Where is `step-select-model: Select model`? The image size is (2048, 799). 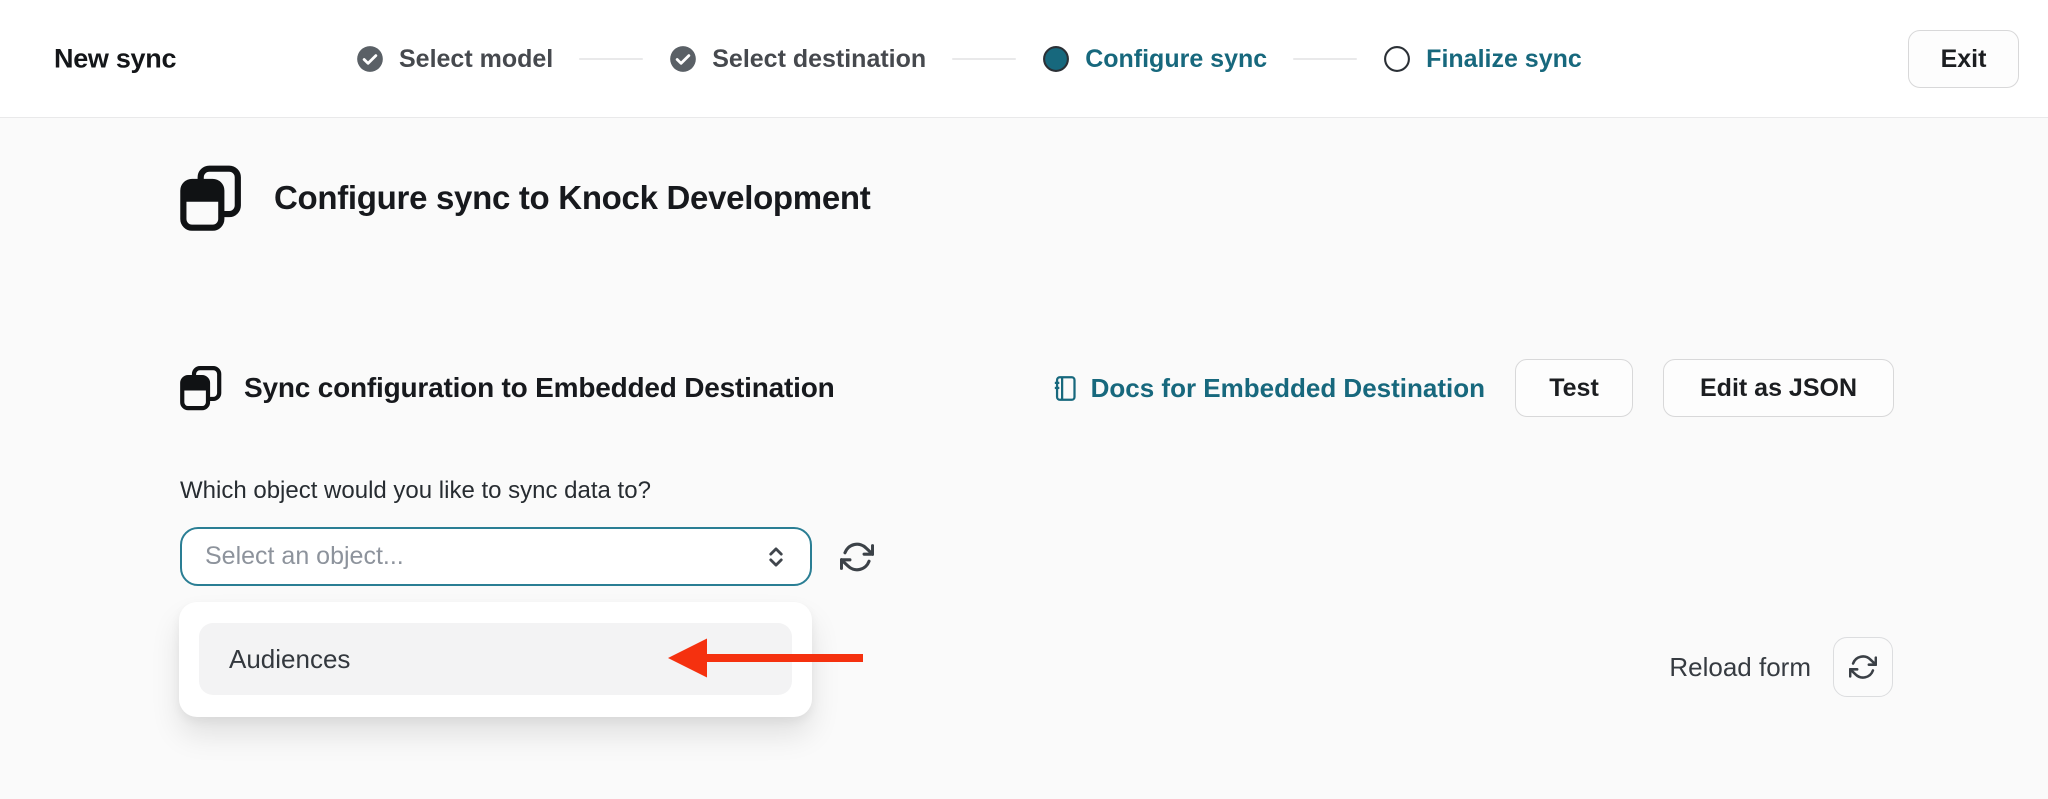
step-select-model: Select model is located at coordinates (454, 59).